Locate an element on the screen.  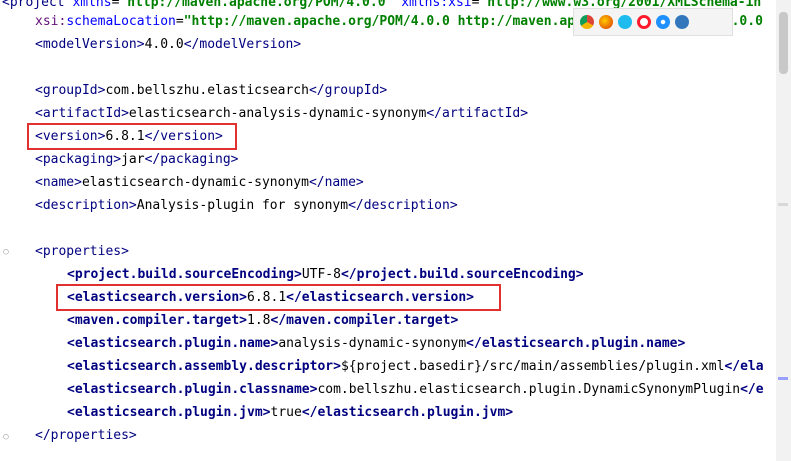
tag-open: <artifactId> is located at coordinates (82, 113).